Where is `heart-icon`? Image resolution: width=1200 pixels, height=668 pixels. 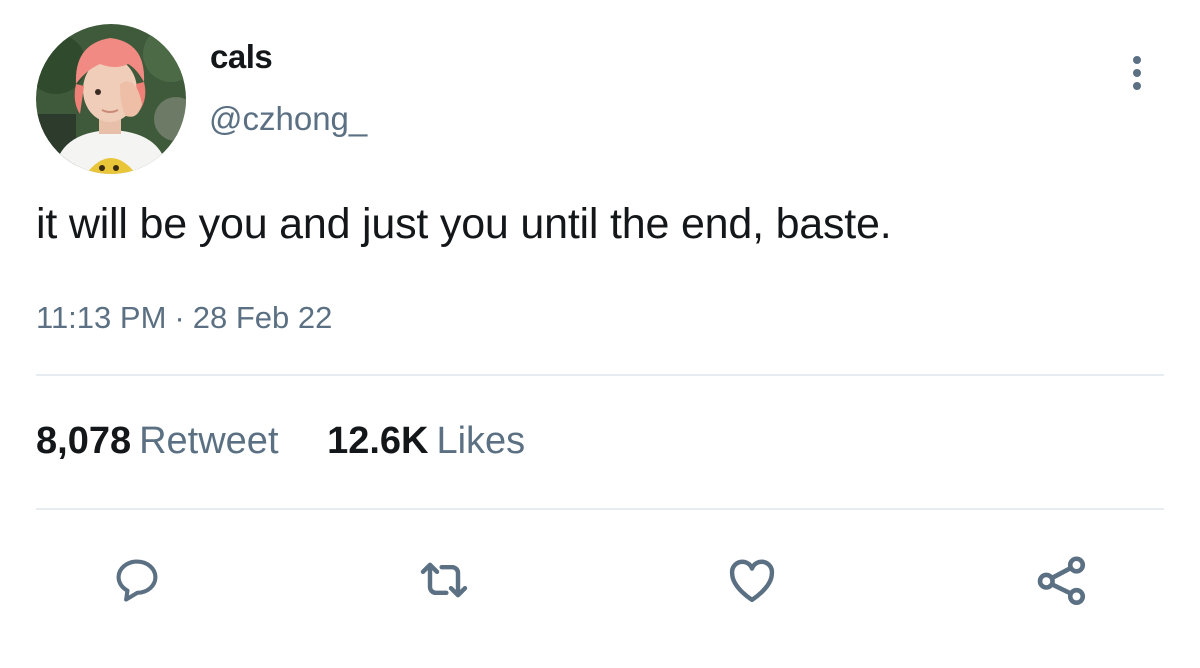
heart-icon is located at coordinates (752, 581).